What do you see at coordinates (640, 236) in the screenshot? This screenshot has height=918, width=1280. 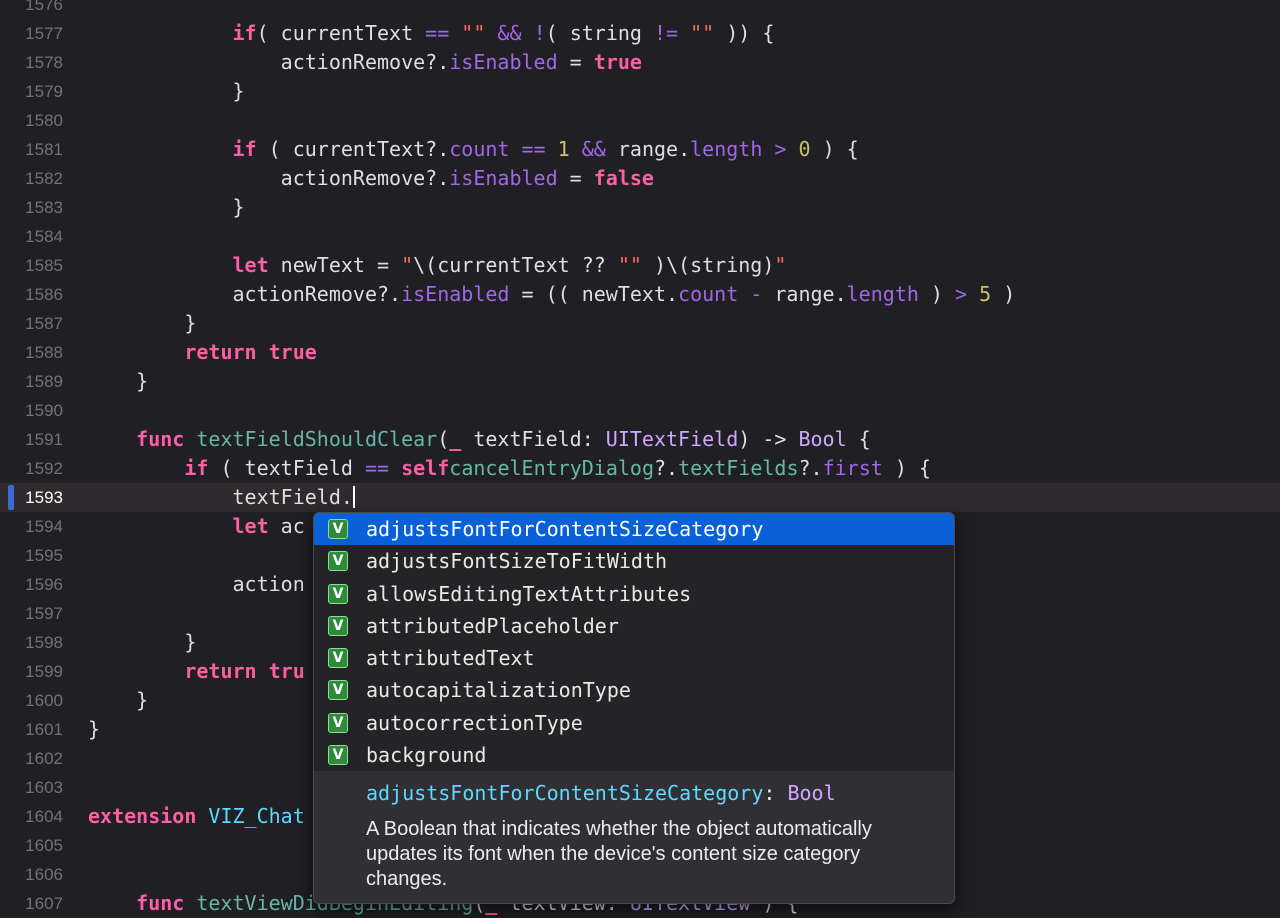 I see `code-line: 1584` at bounding box center [640, 236].